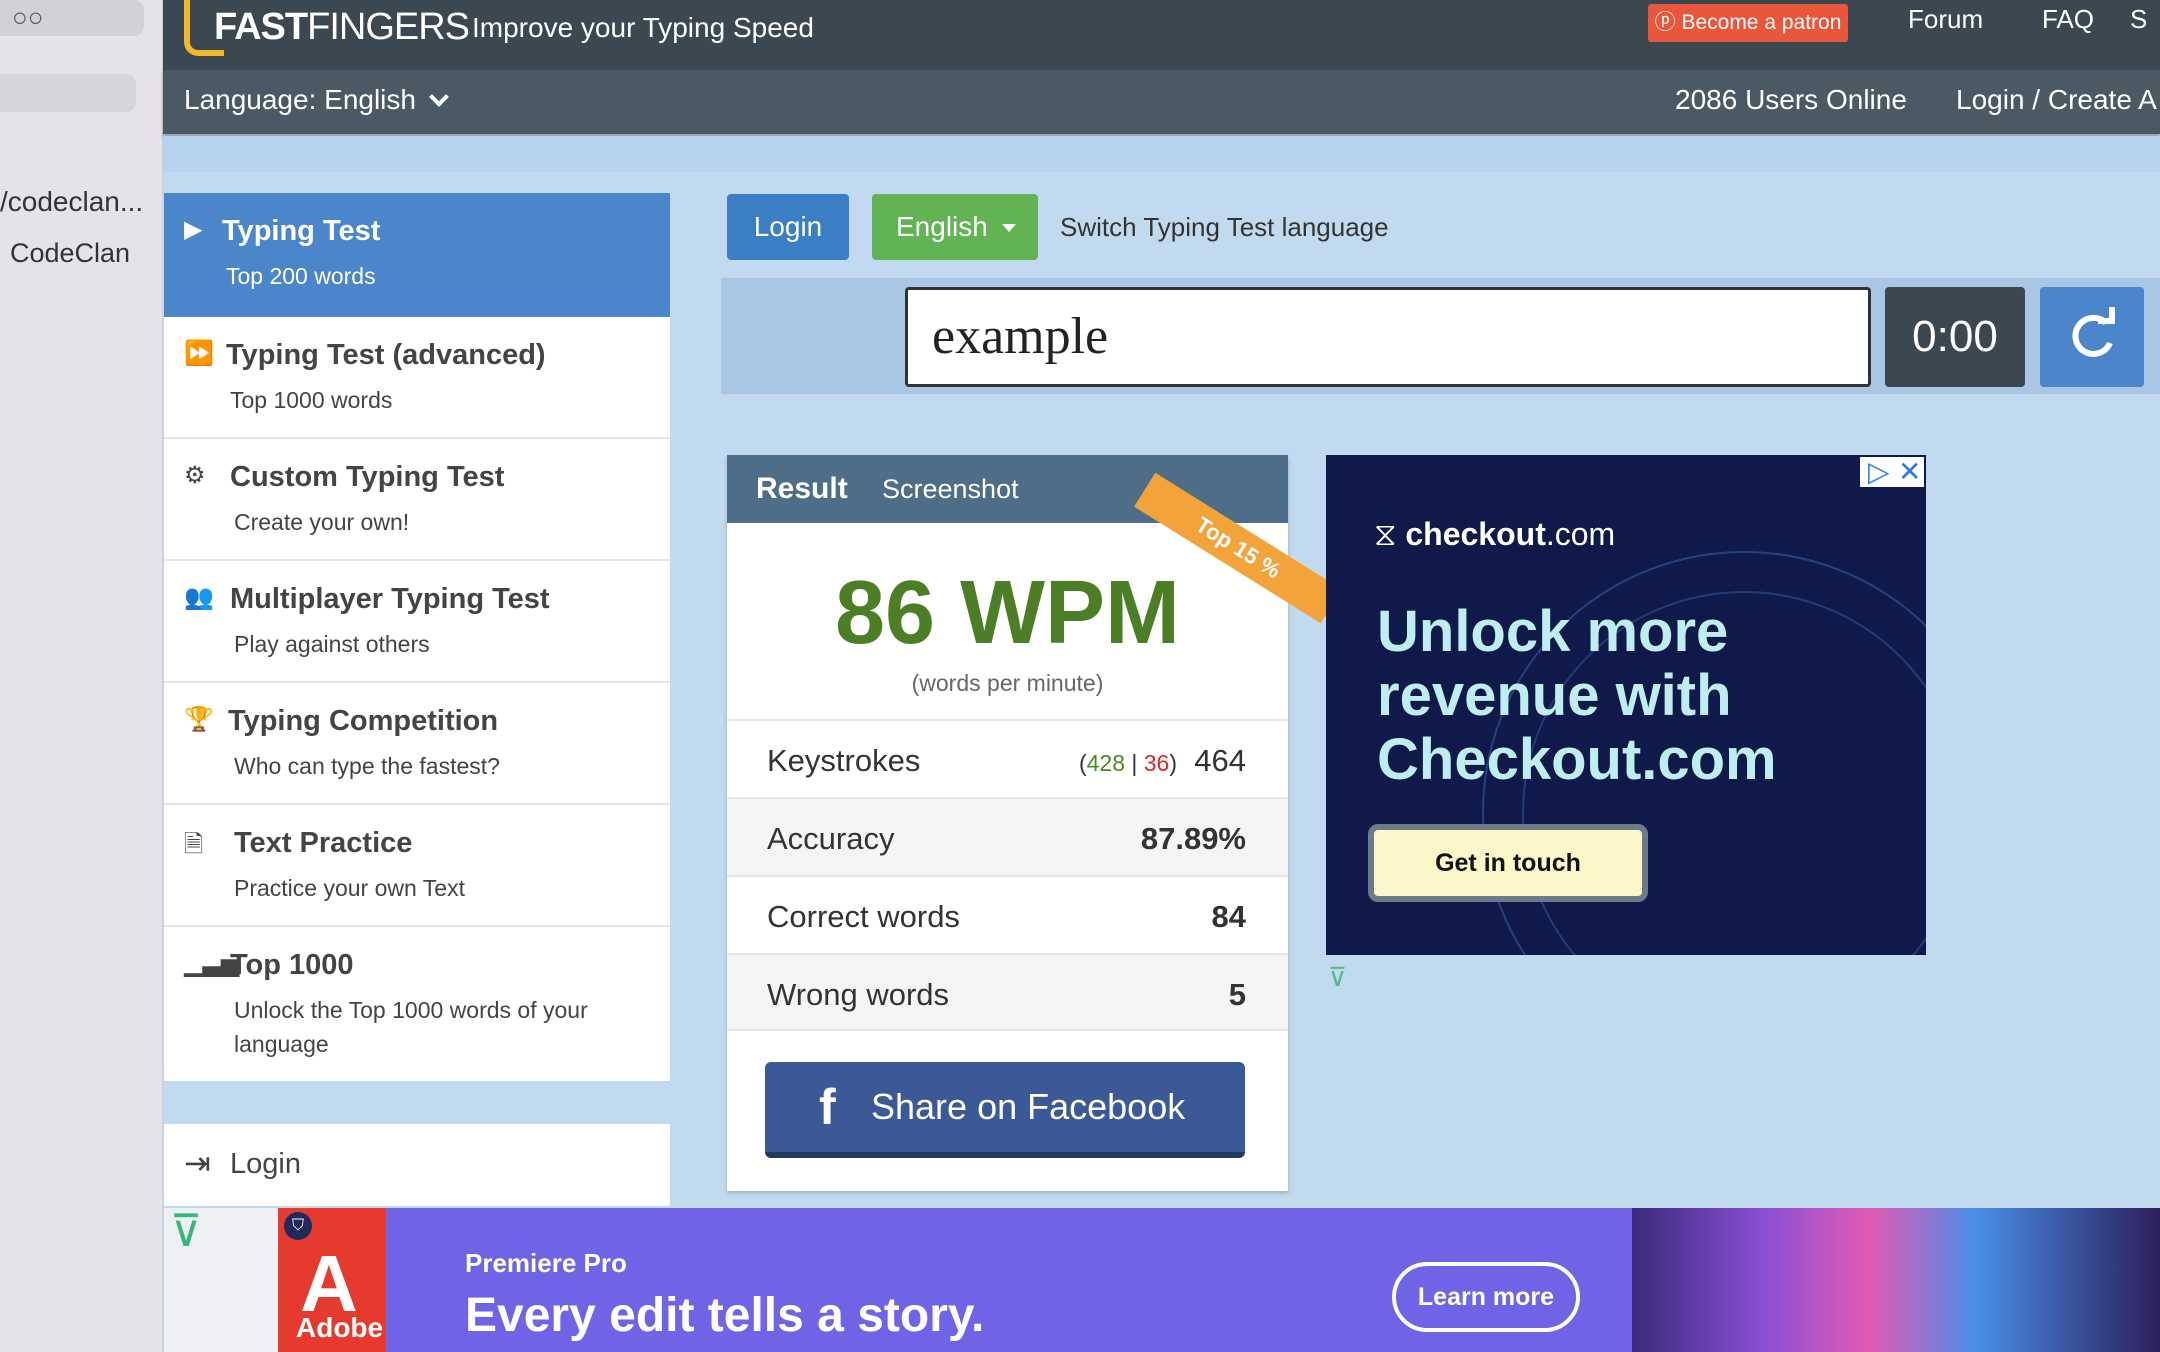  Describe the element at coordinates (1475, 534) in the screenshot. I see `ad-brand-bold: checkout` at that location.